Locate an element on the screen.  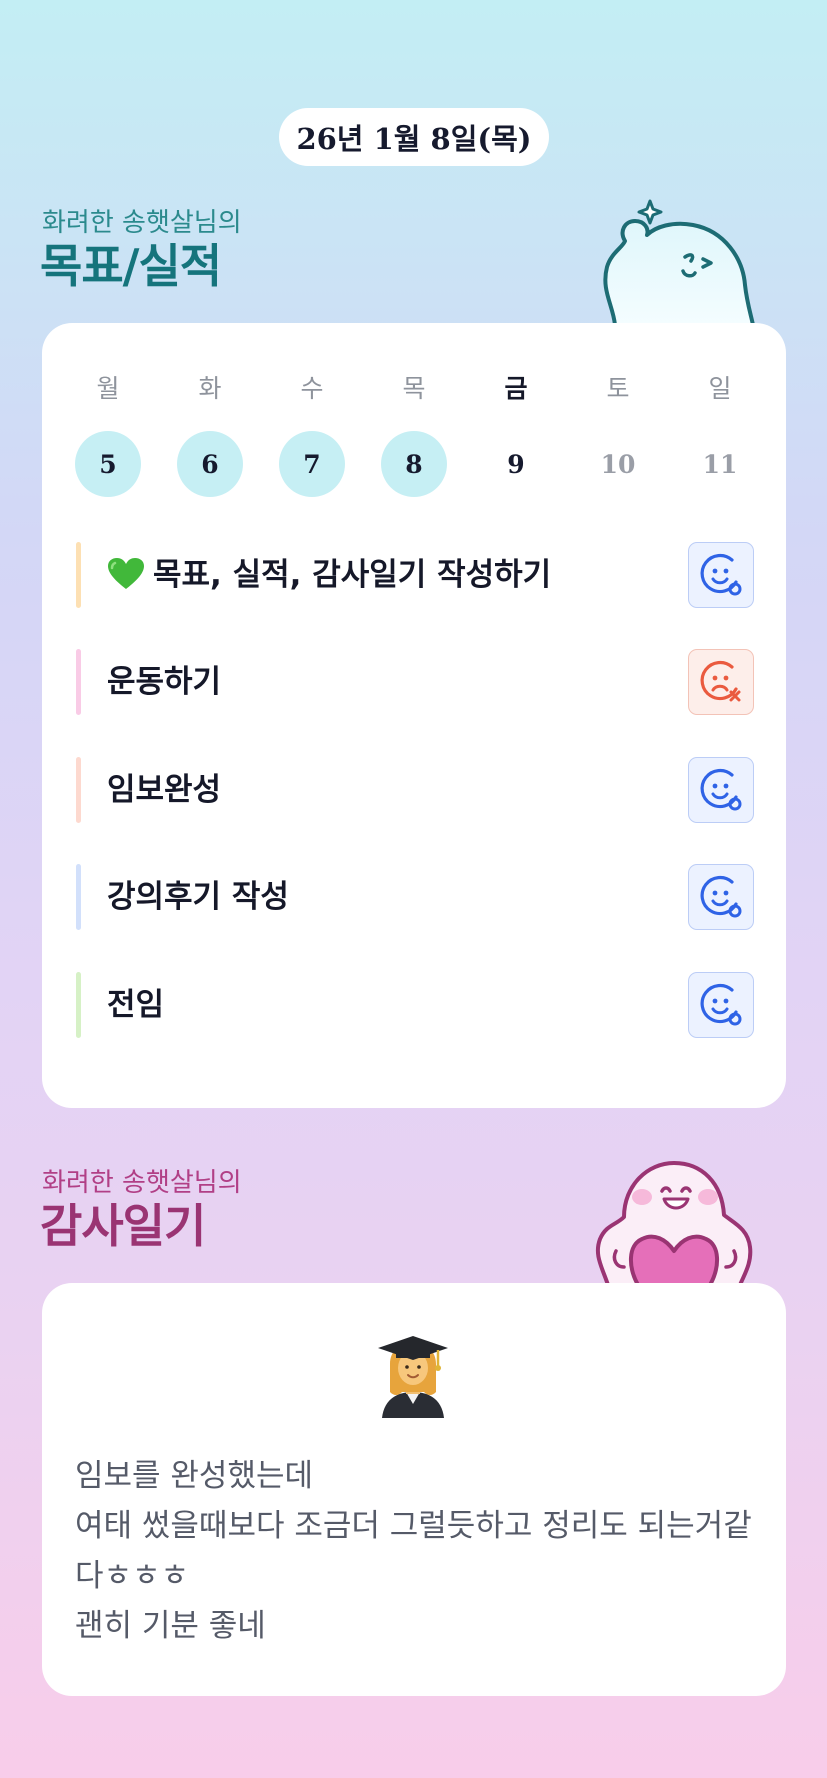
date-pill: 26년 1월 8일(목) is located at coordinates (414, 137).